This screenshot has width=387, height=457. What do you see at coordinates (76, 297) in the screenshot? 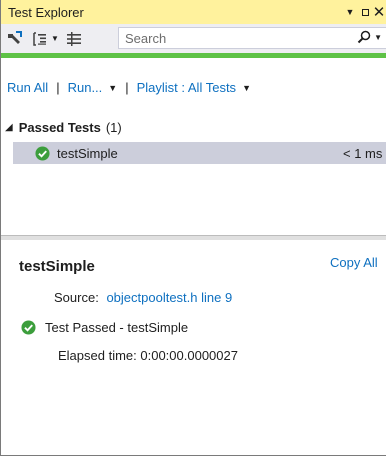
I see `source-label: Source:` at bounding box center [76, 297].